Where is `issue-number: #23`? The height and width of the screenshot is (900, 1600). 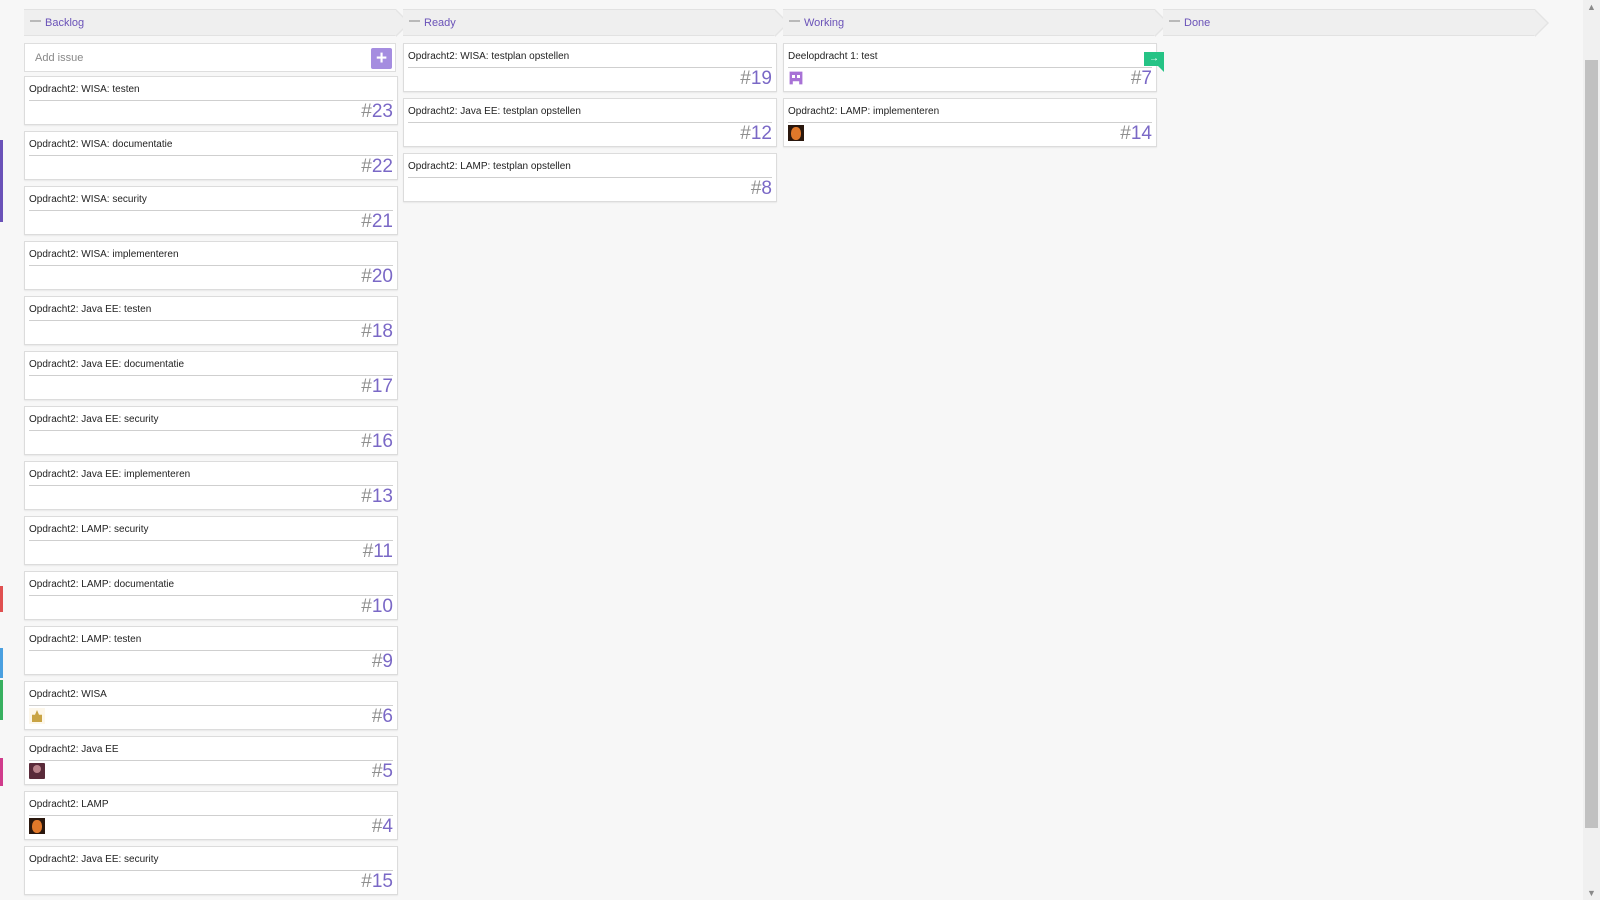
issue-number: #23 is located at coordinates (377, 112).